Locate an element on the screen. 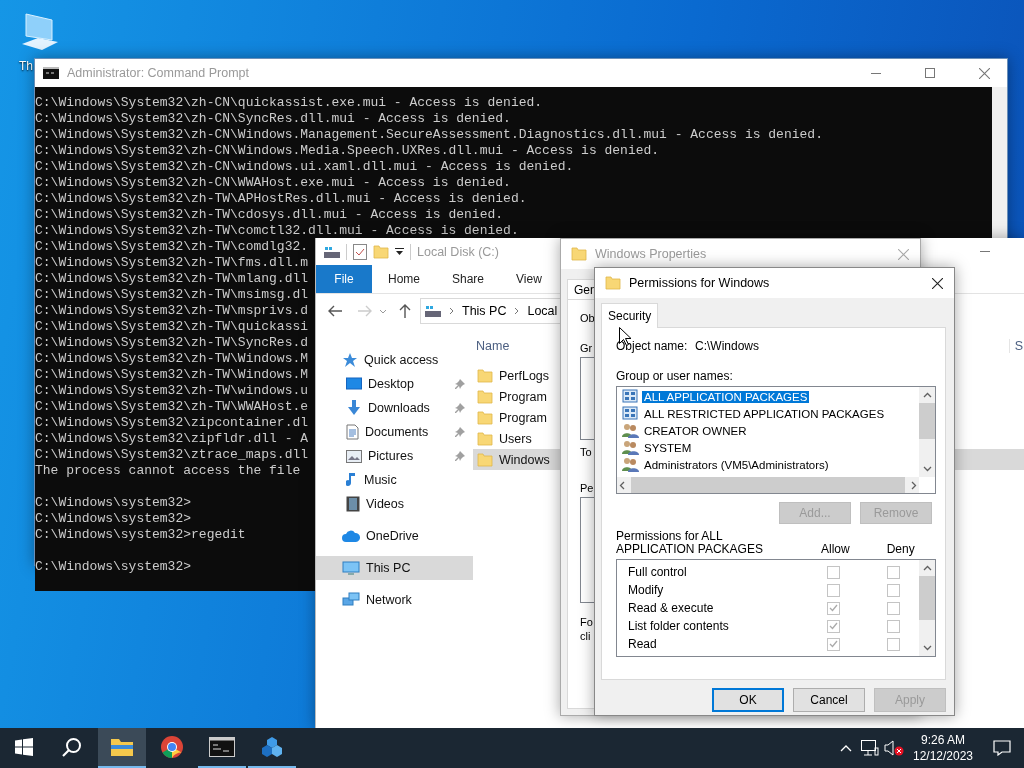 The height and width of the screenshot is (768, 1024). console-line: C:\Windows\System32\zh-CN\Windows.Management.SecureAssessment.Diagnostics.dll.mui - Access is denied. is located at coordinates (429, 135).